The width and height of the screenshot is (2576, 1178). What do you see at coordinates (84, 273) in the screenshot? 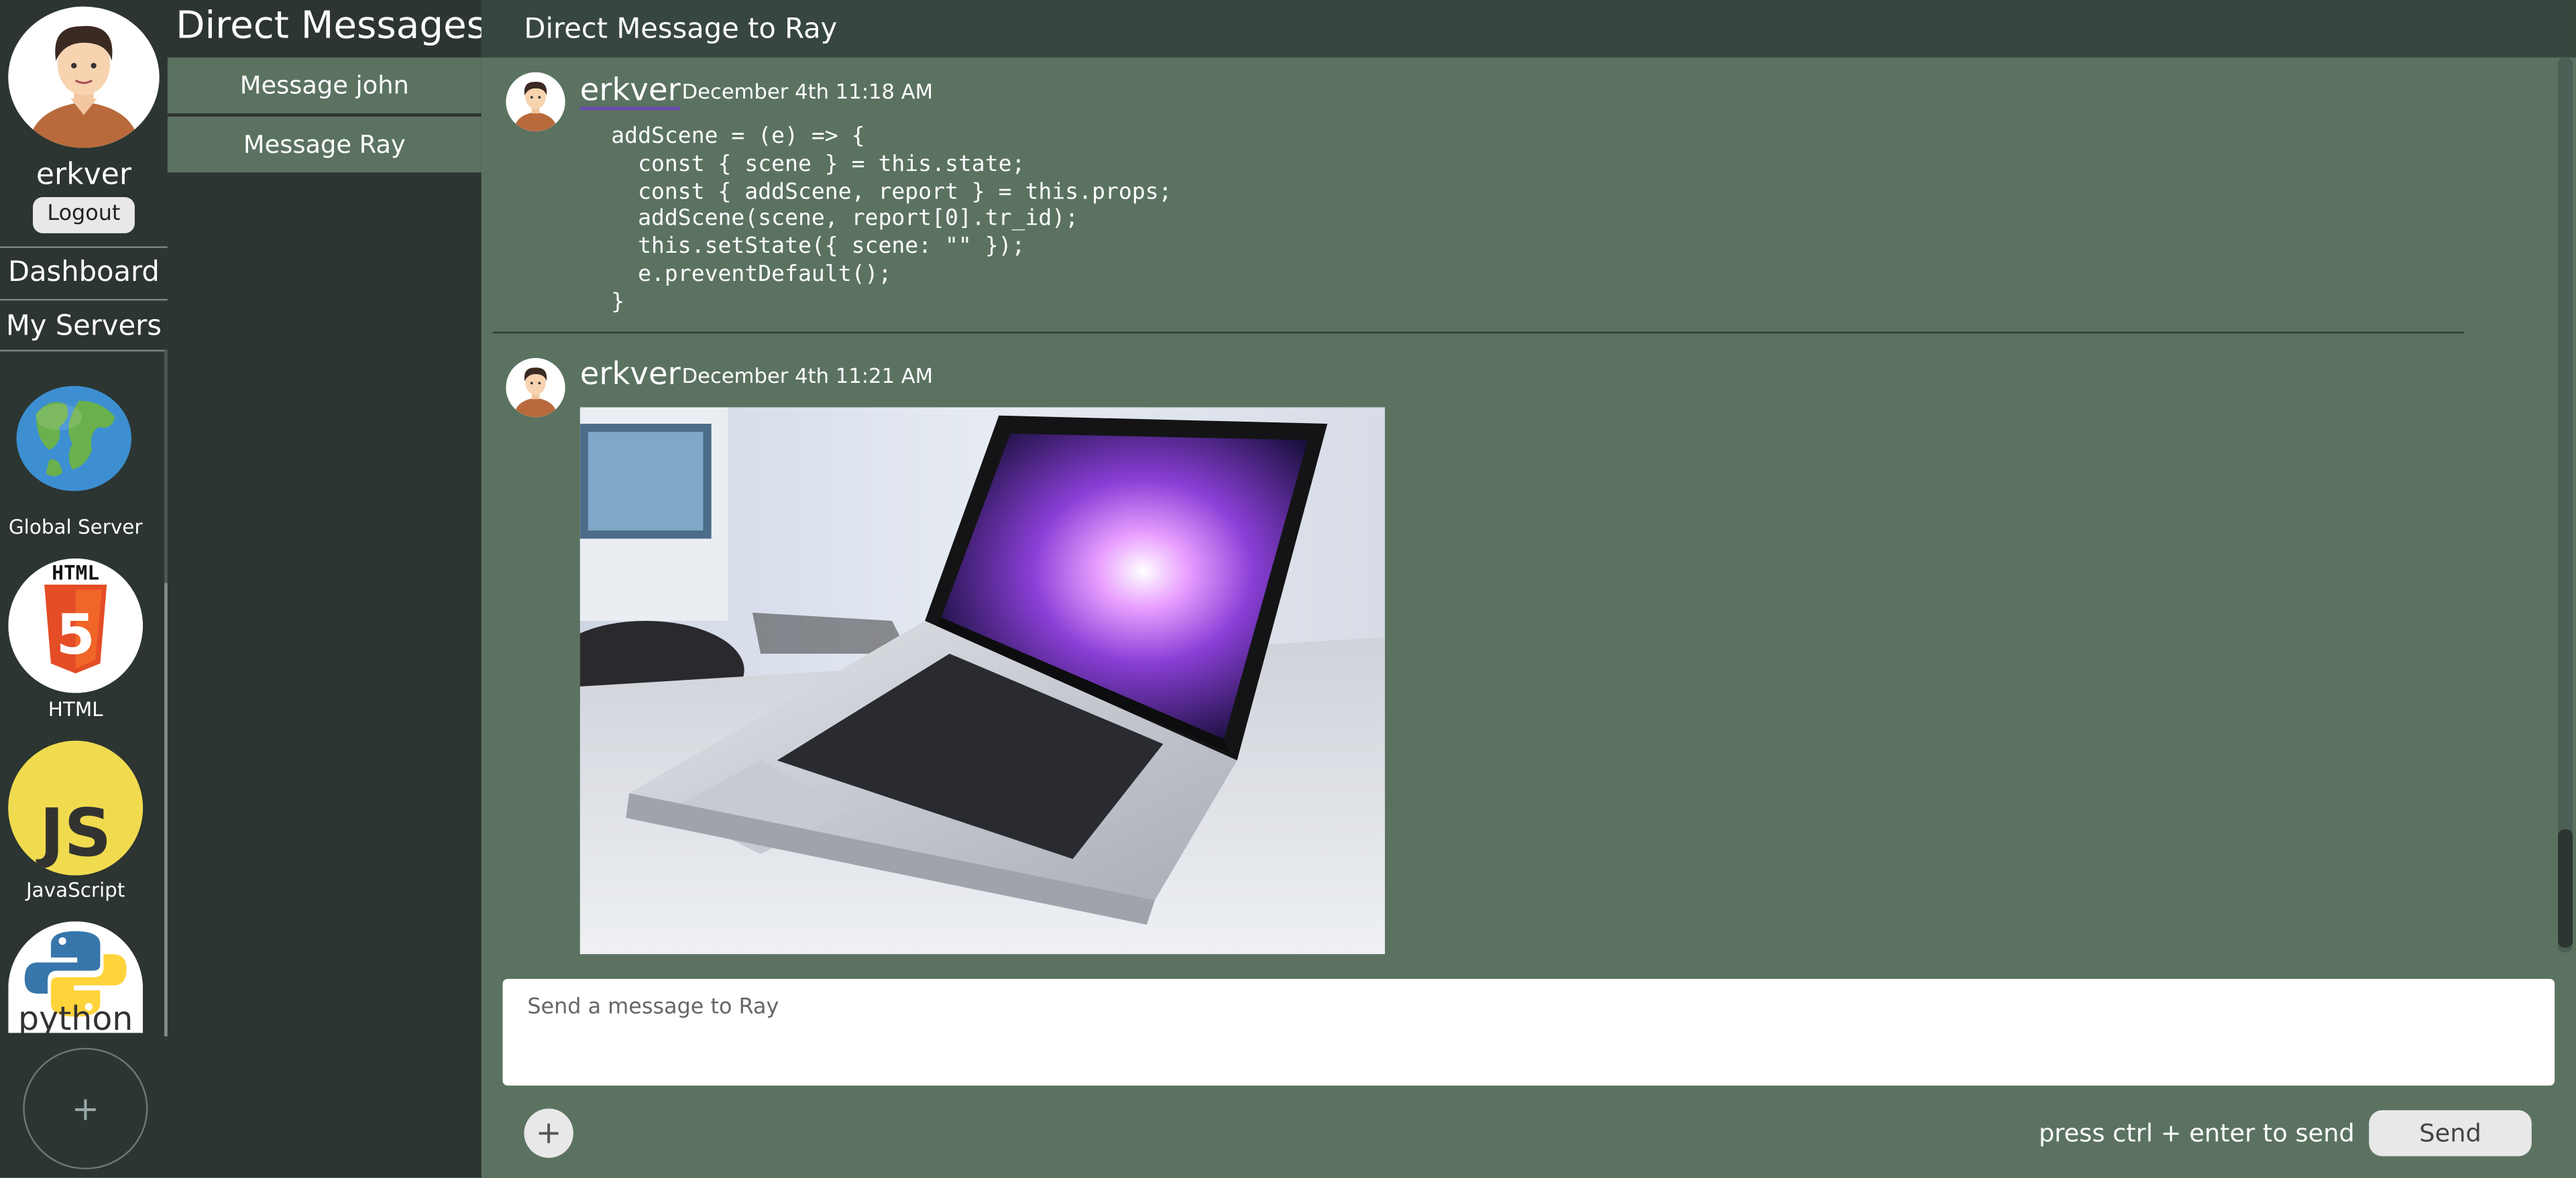
I see `dashboard-link: Dashboard` at bounding box center [84, 273].